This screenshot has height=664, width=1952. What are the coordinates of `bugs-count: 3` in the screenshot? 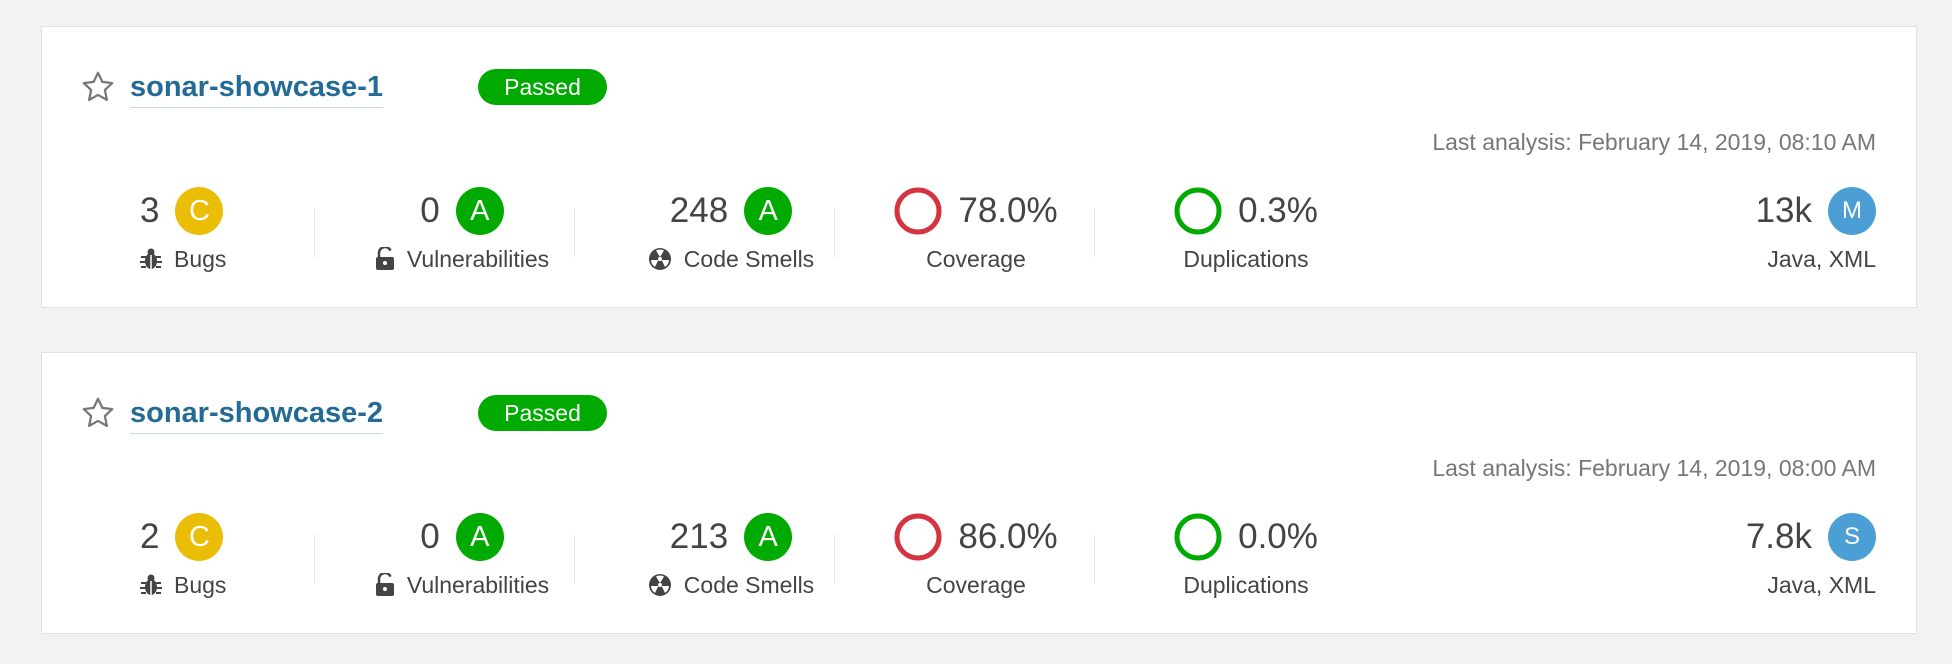 It's located at (149, 211).